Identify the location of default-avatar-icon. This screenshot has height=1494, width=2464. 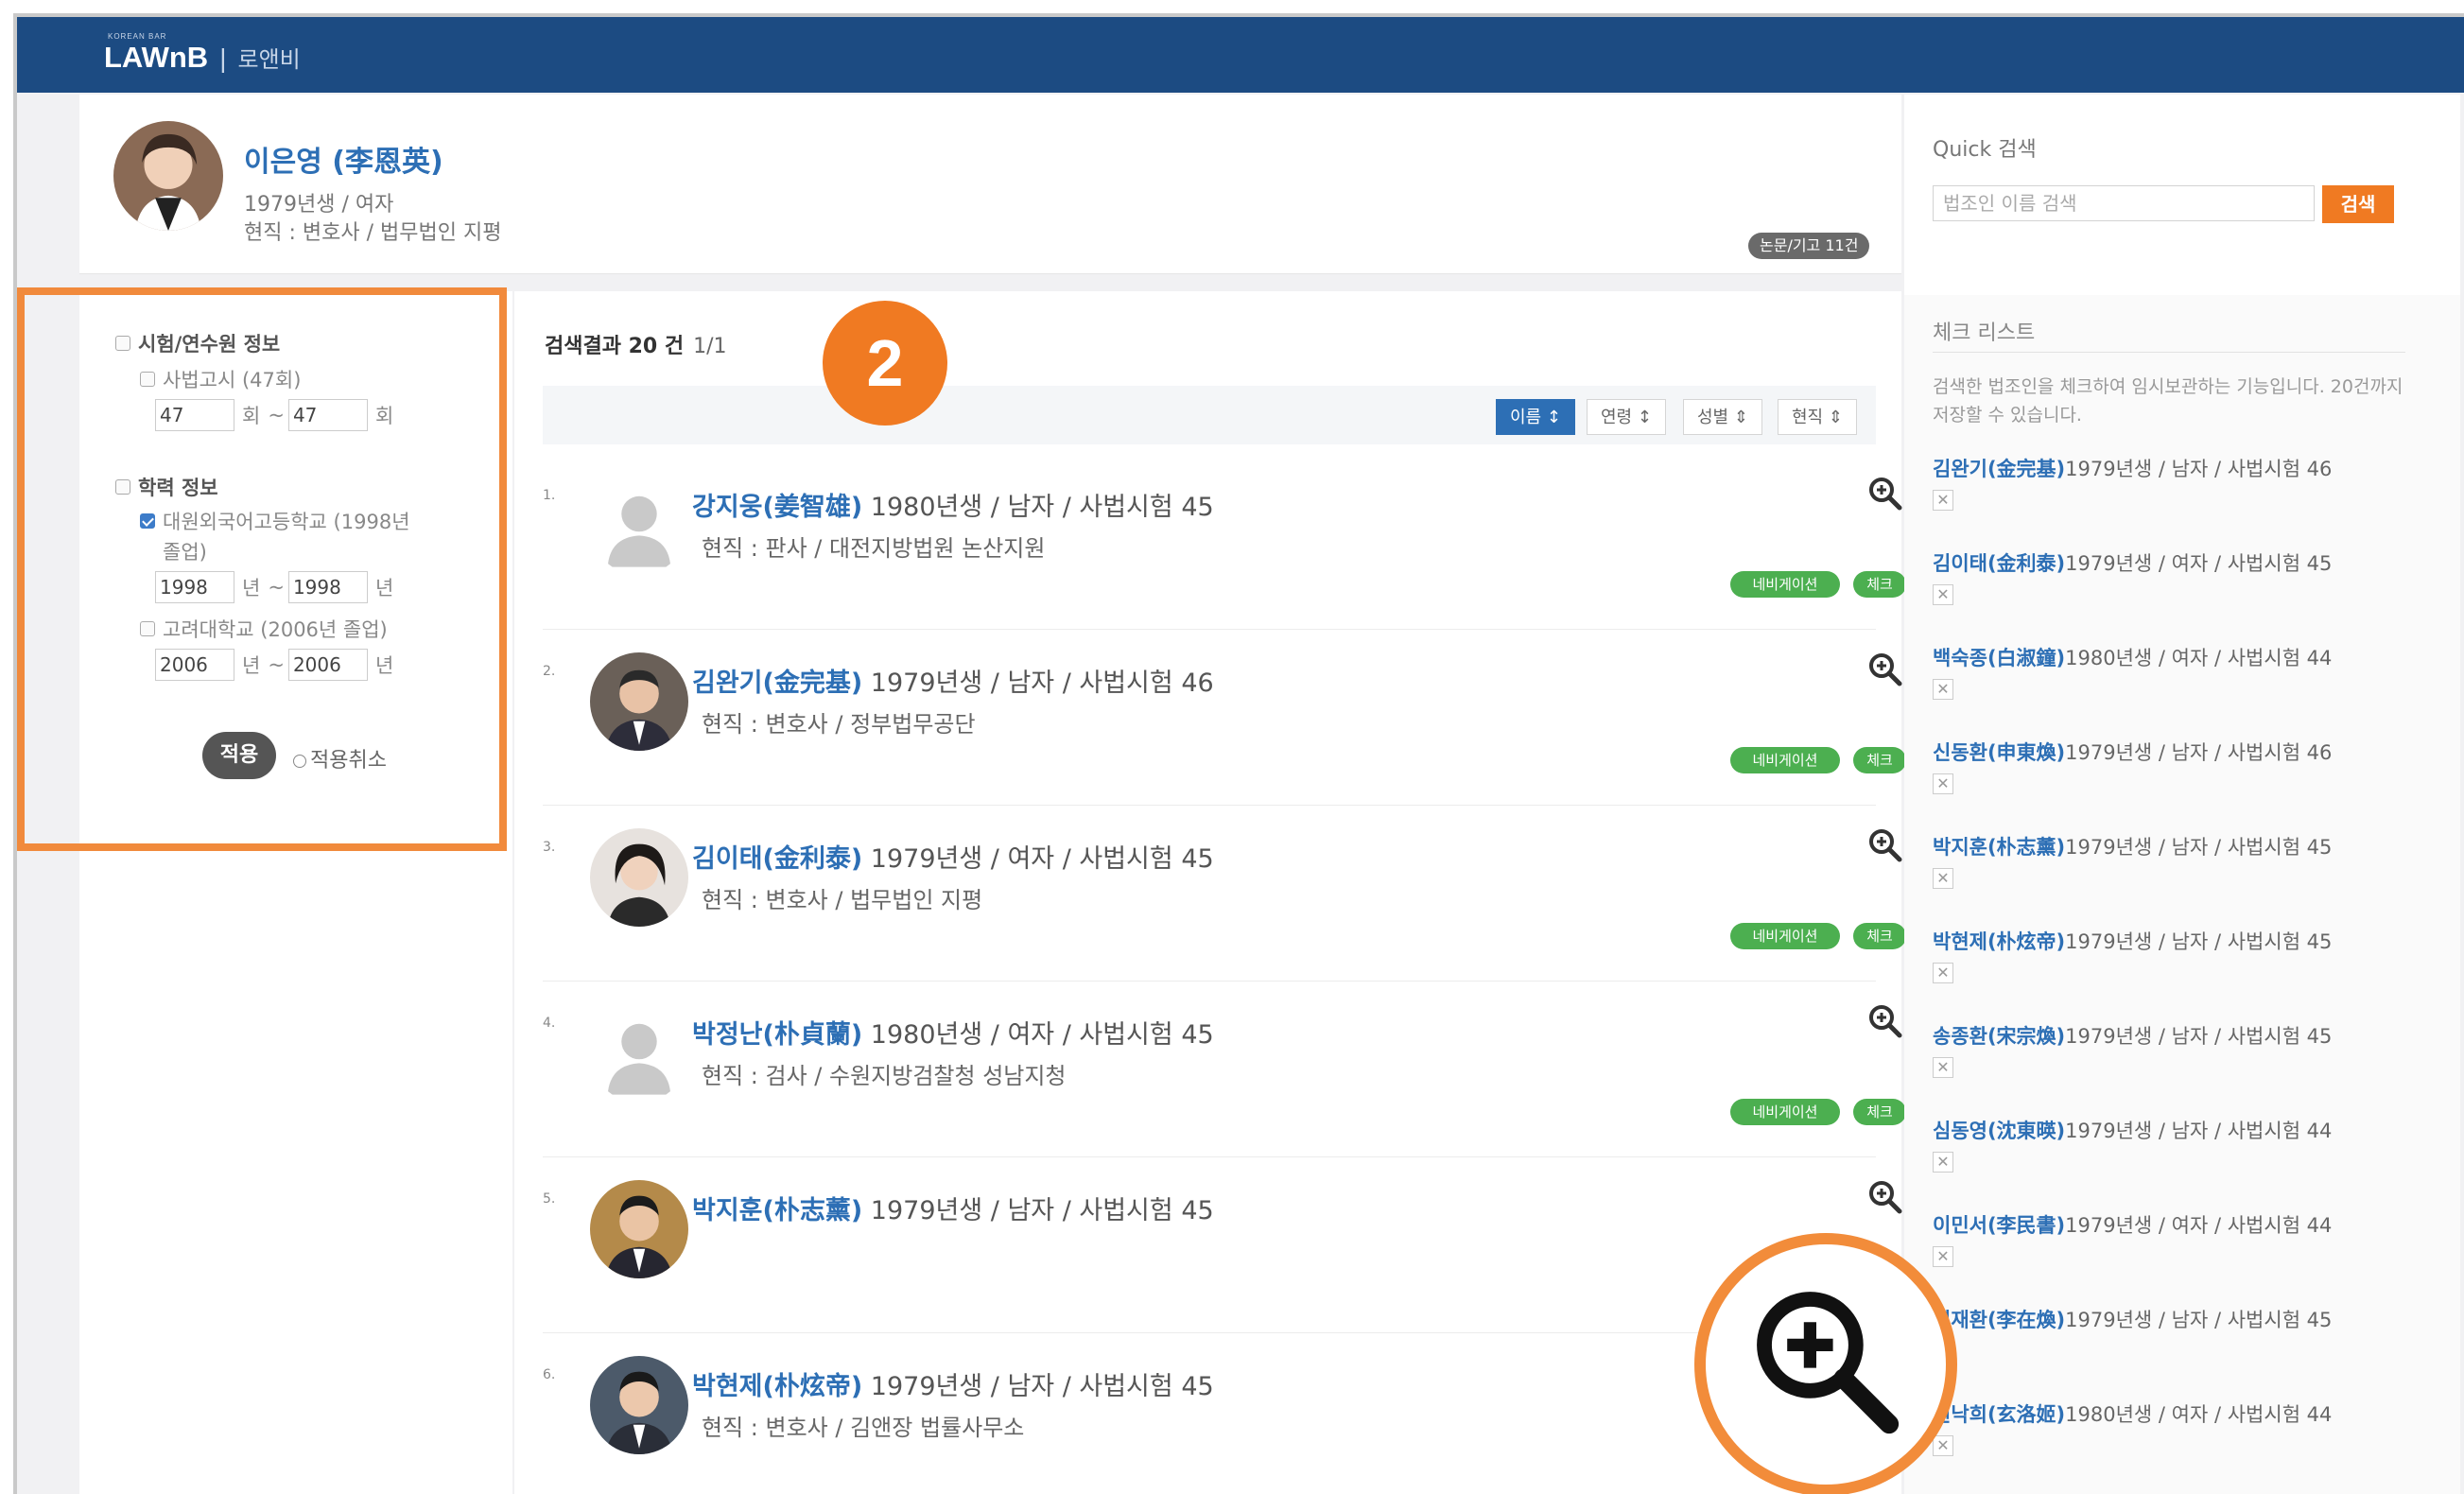
(639, 526).